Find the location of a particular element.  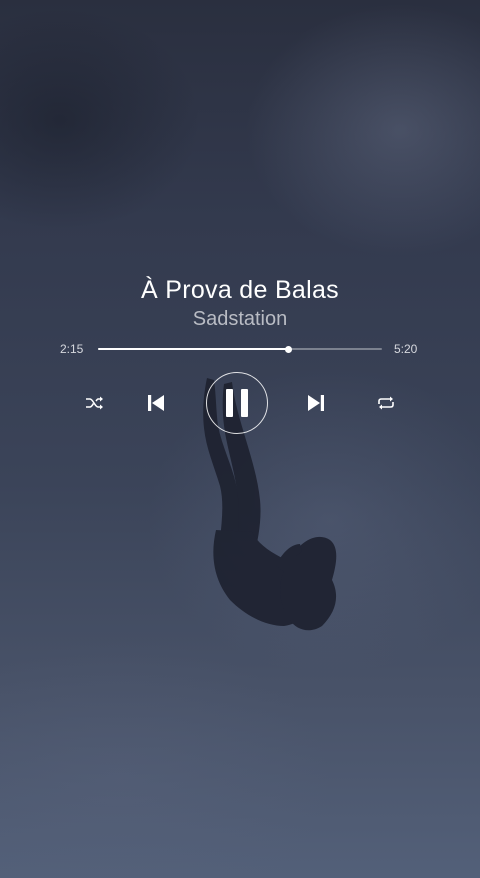

next-track-button is located at coordinates (316, 403).